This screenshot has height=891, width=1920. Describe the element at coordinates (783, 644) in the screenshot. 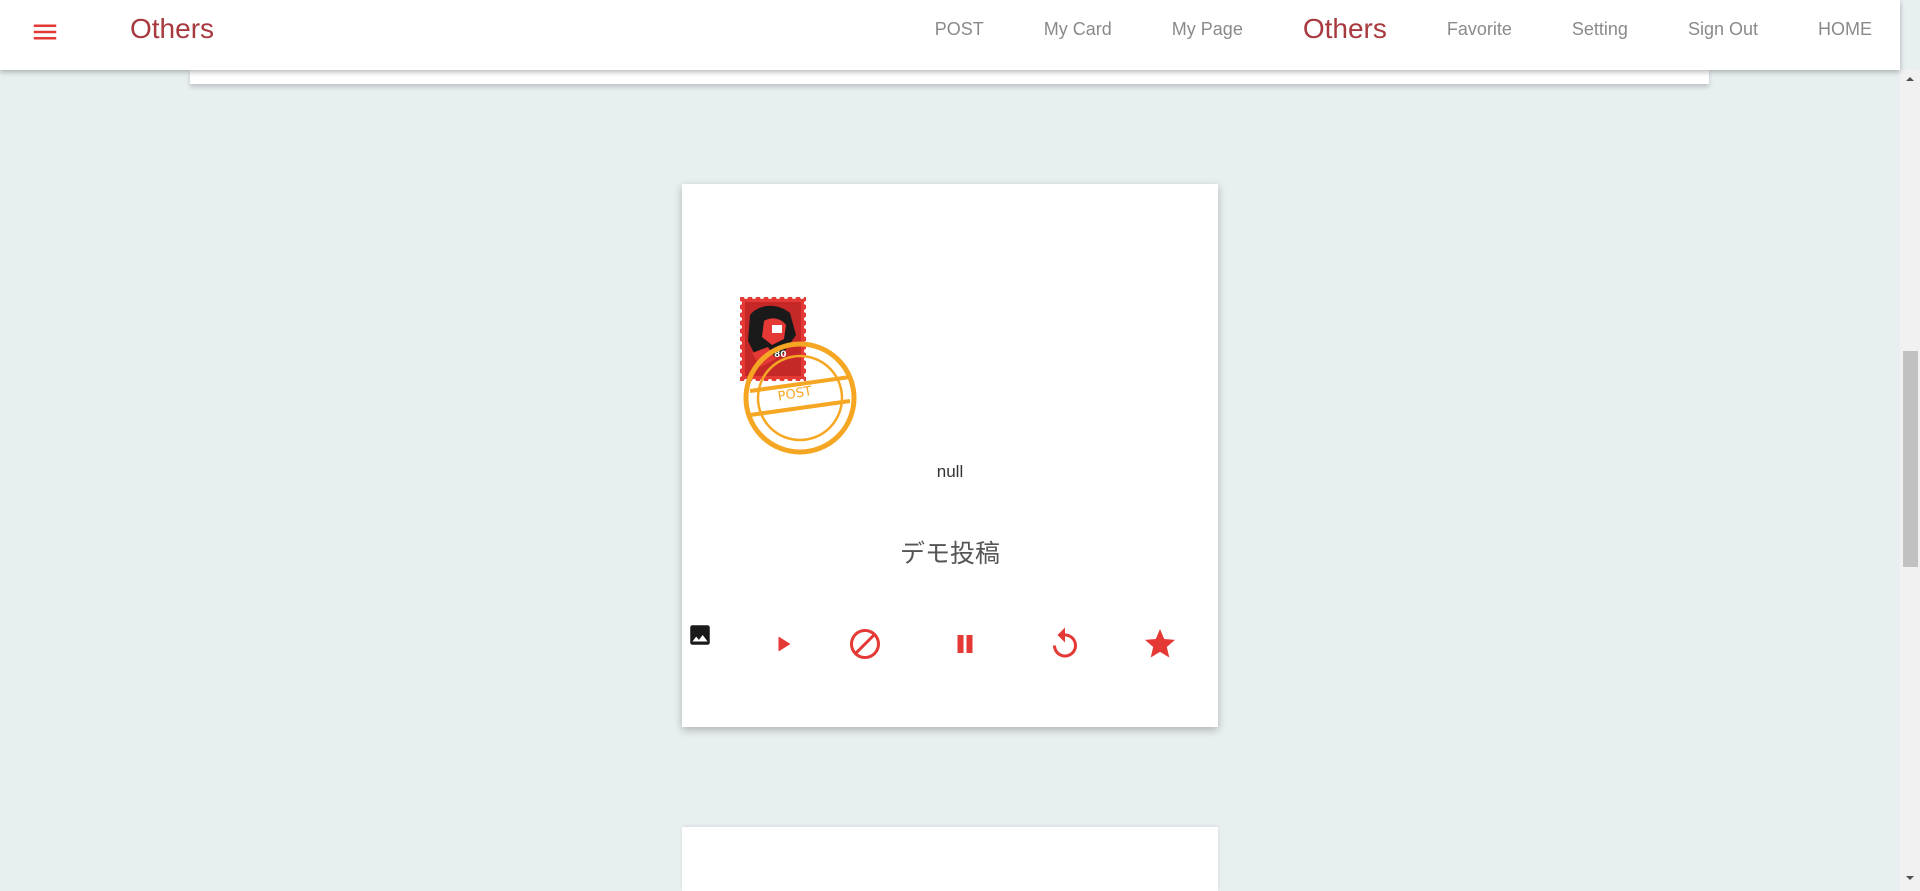

I see `play-icon` at that location.